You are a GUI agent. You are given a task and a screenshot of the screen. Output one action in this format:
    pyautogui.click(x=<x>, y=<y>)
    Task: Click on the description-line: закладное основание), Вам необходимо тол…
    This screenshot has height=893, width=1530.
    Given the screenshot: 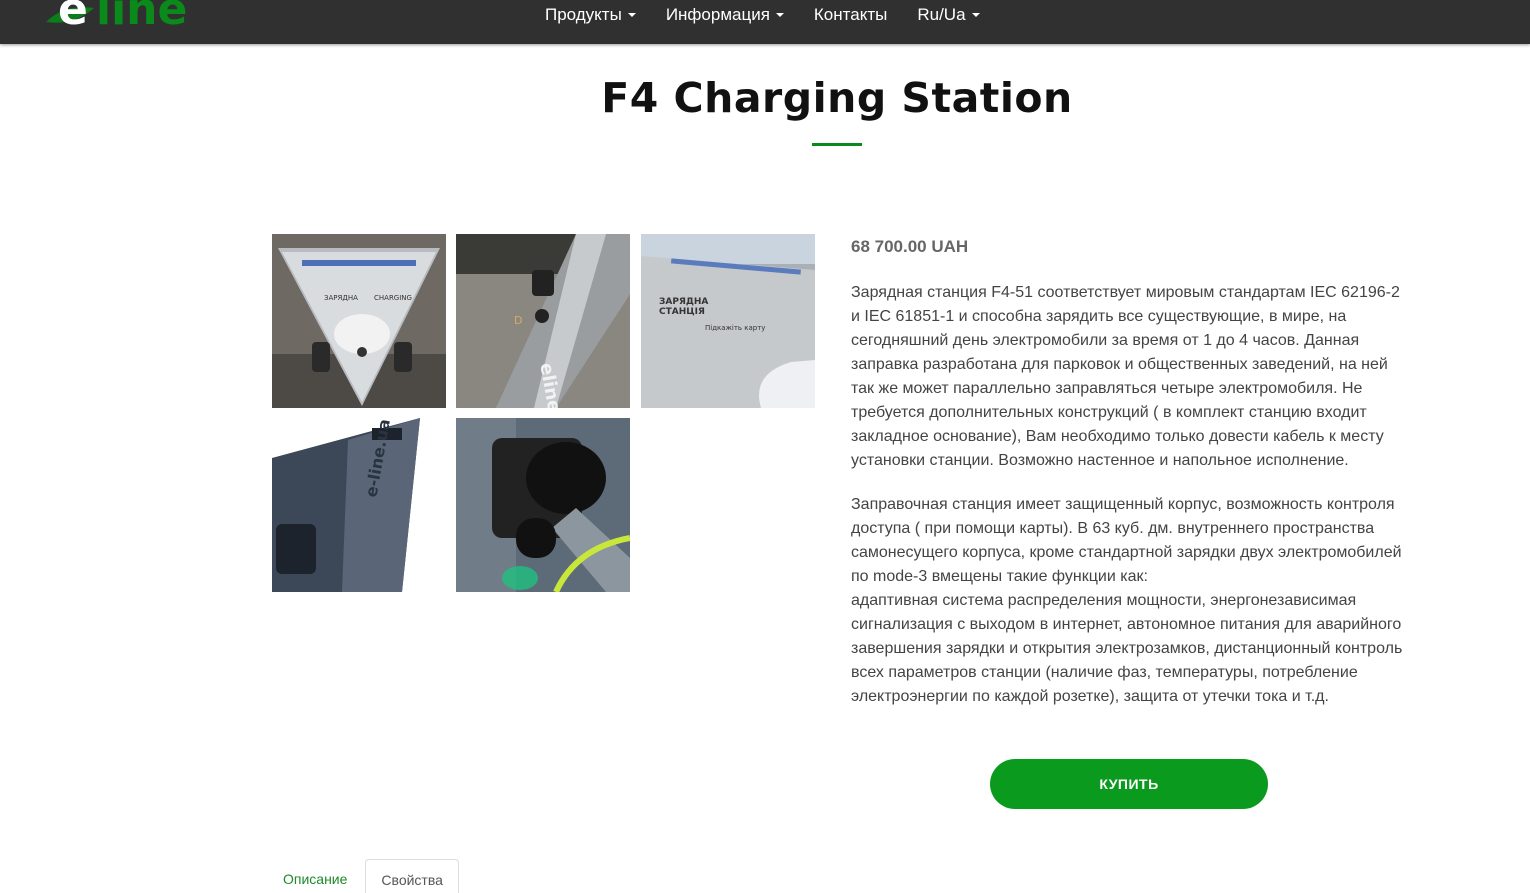 What is the action you would take?
    pyautogui.click(x=1117, y=436)
    